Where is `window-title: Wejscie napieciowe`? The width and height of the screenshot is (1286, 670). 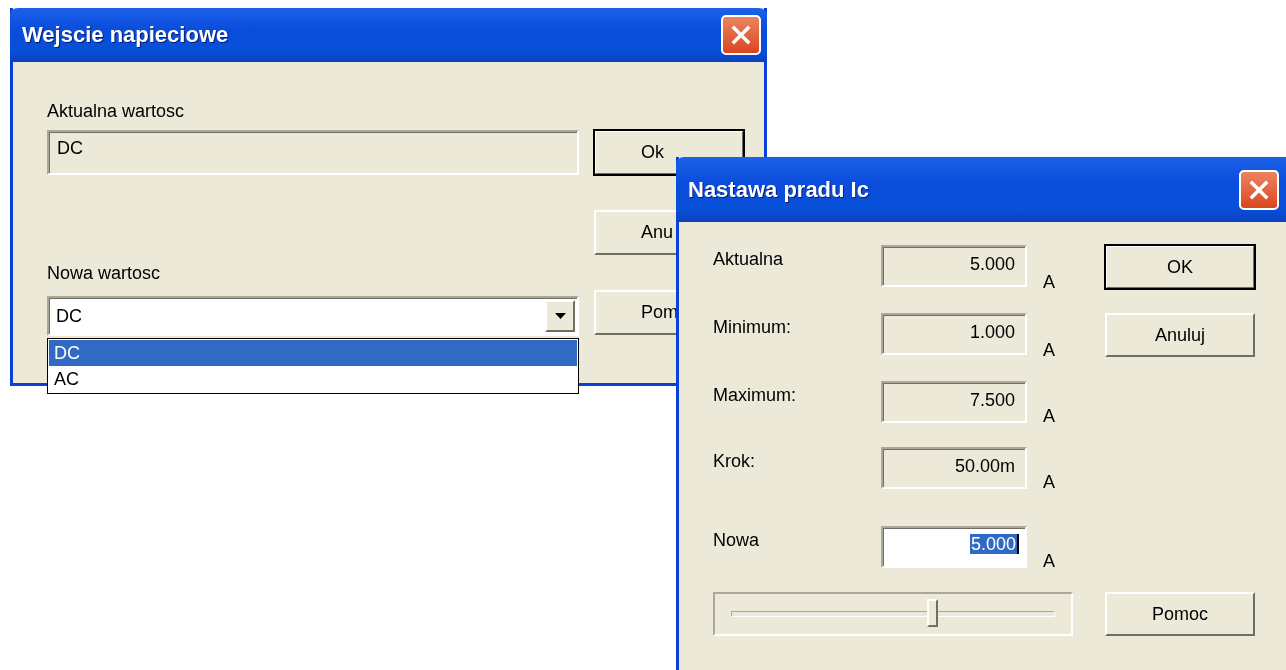
window-title: Wejscie napieciowe is located at coordinates (125, 35).